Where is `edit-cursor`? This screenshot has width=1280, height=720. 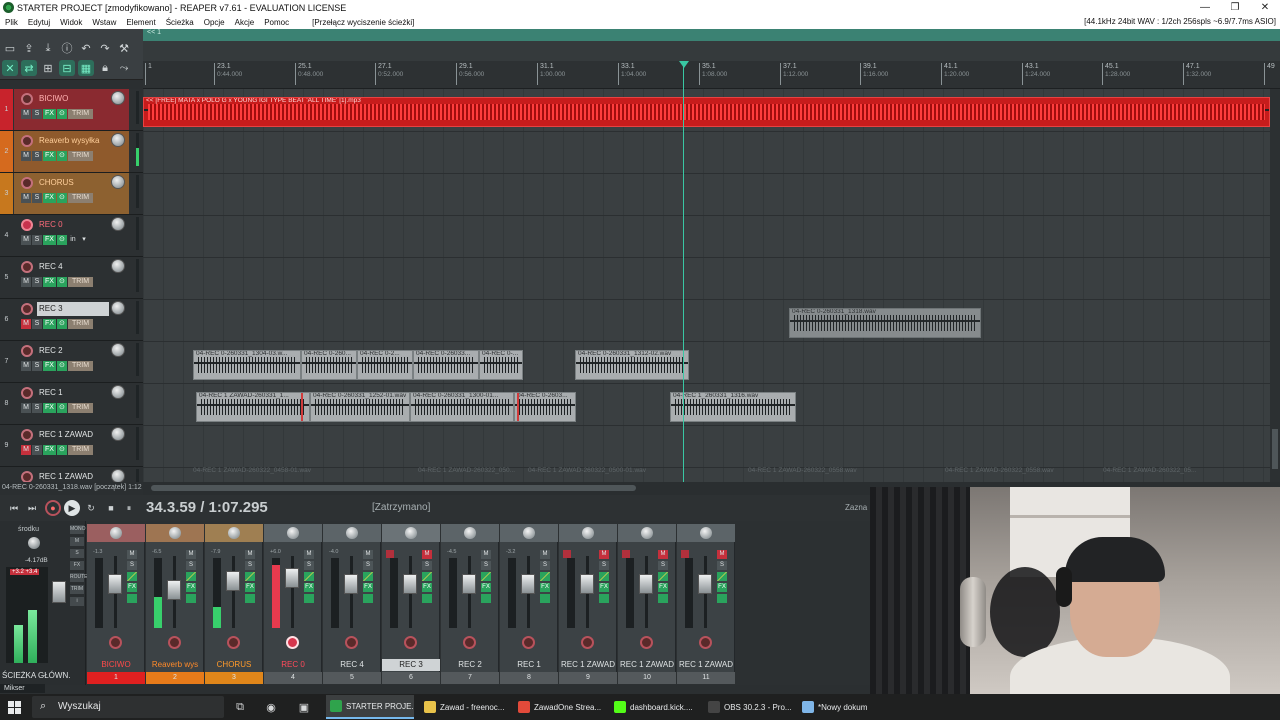
edit-cursor is located at coordinates (683, 271).